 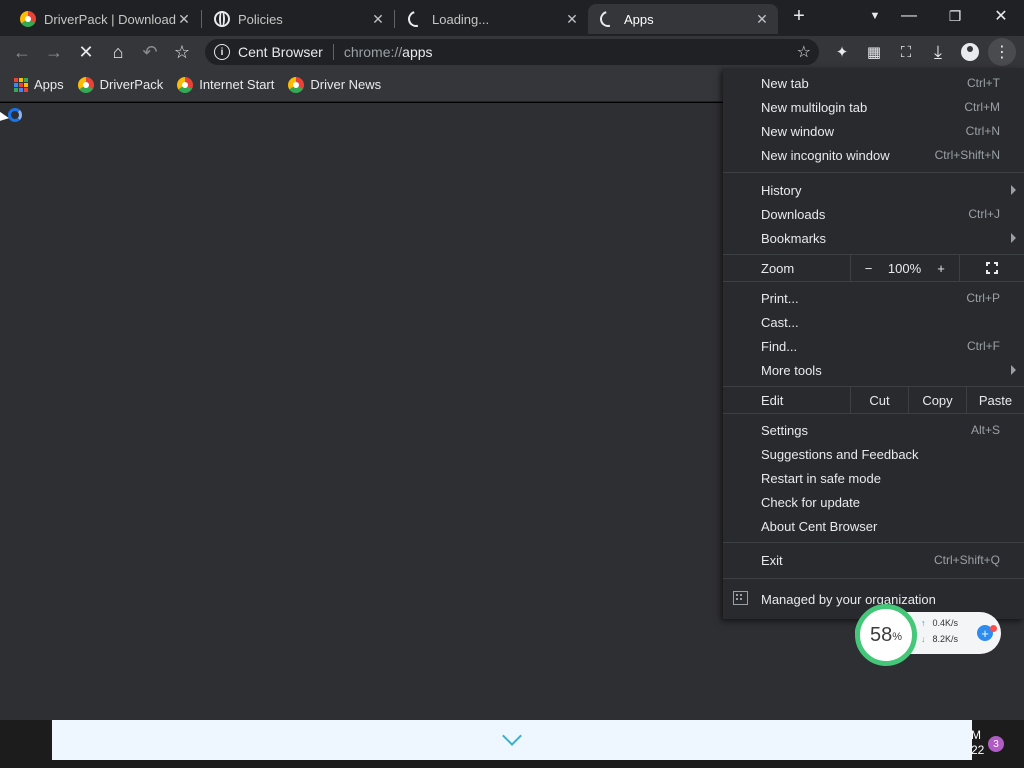 I want to click on menu-item-more-tools: More tools, so click(x=873, y=370).